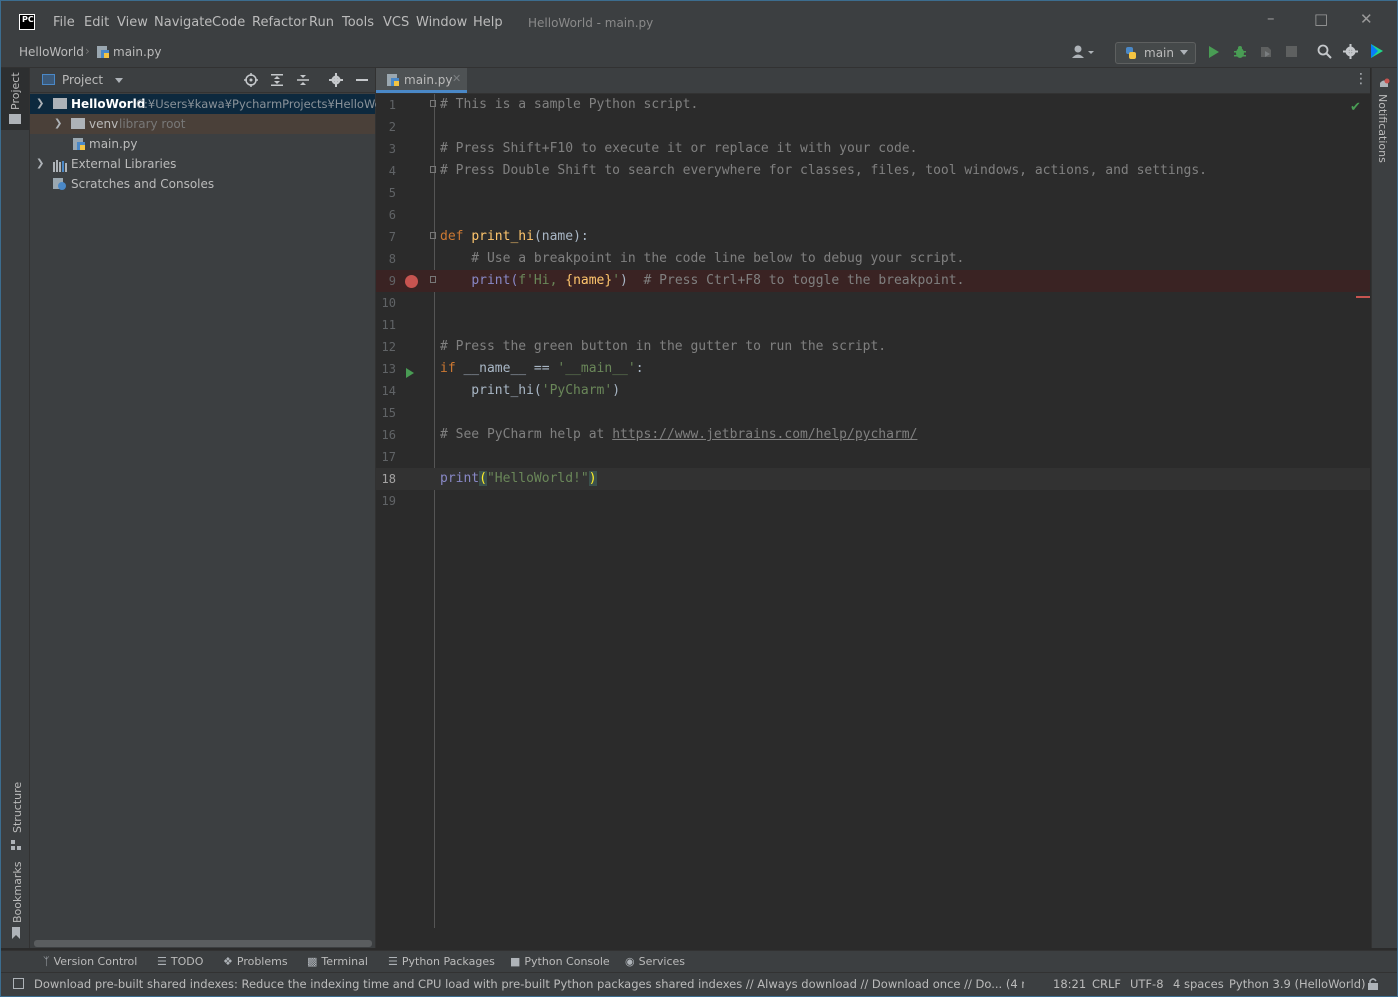  Describe the element at coordinates (1084, 52) in the screenshot. I see `account-dropdown-icon` at that location.